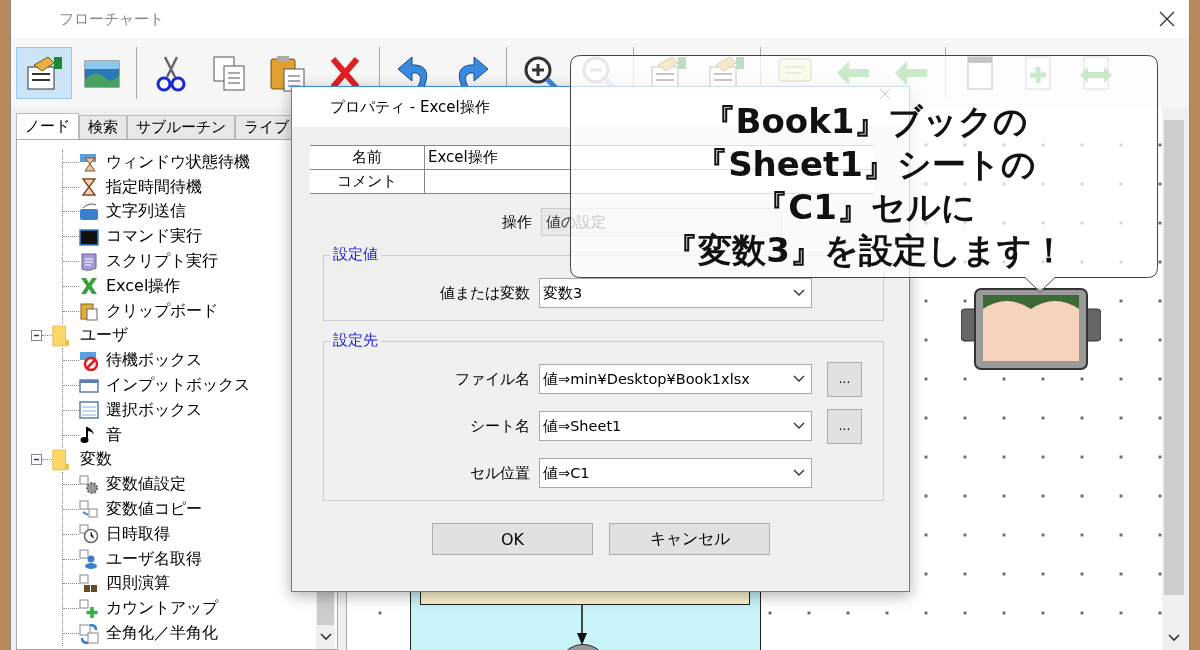 The height and width of the screenshot is (650, 1200). What do you see at coordinates (675, 379) in the screenshot?
I see `dropdown: 値⇒min¥Desktop¥Book1xlsx` at bounding box center [675, 379].